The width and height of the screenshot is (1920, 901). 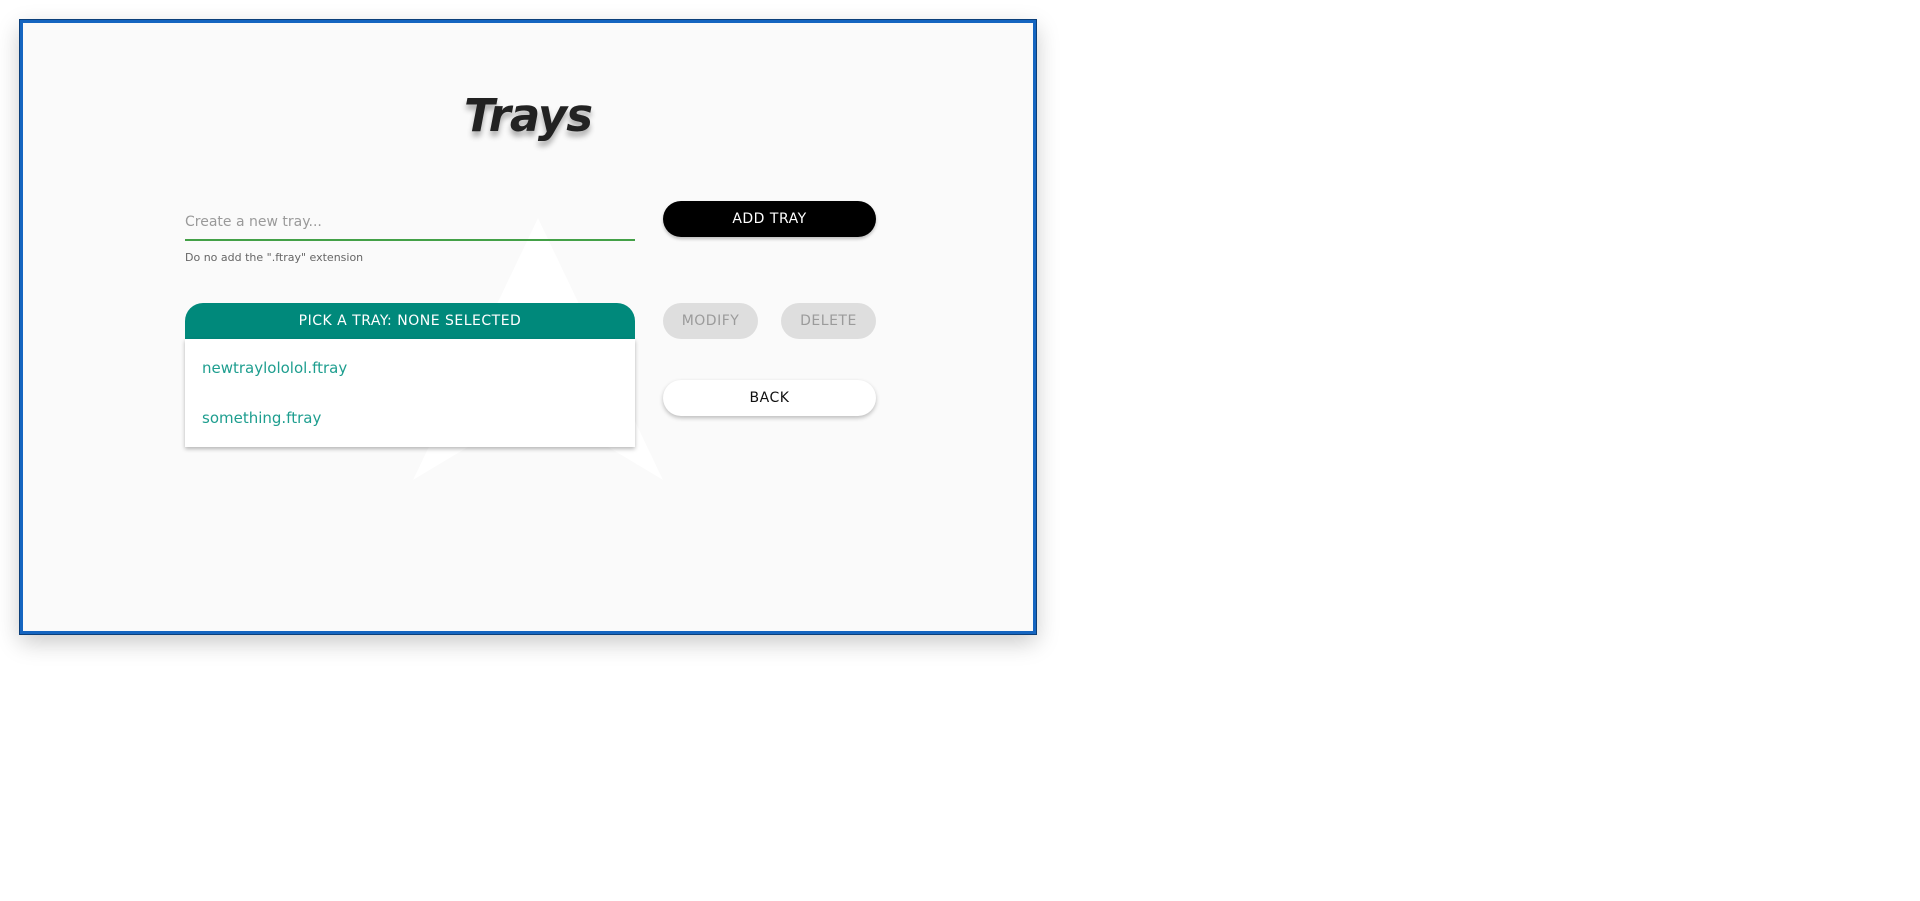 I want to click on extension-hint: Do no add the ".ftray" extension, so click(x=274, y=257).